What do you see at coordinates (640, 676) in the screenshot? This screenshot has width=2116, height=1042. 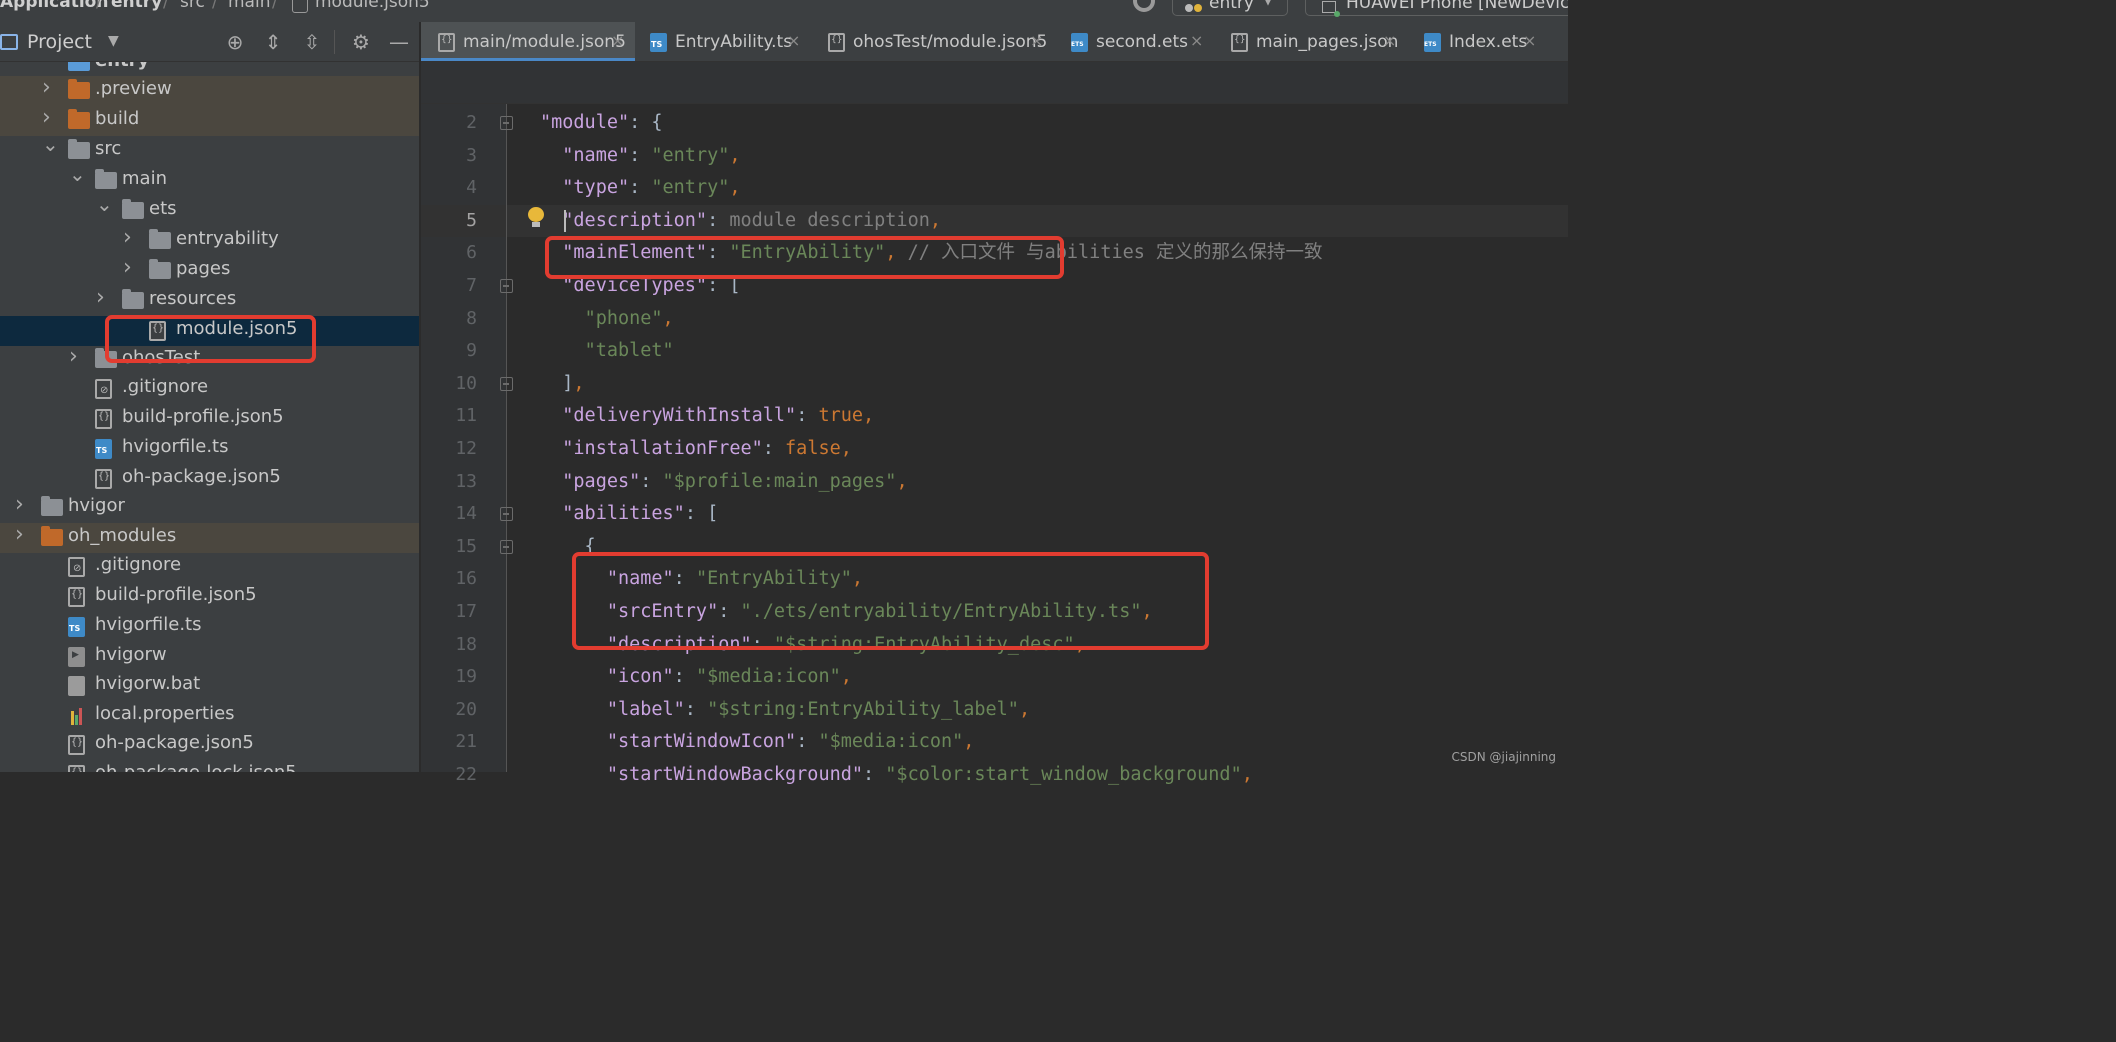 I see `code-token: "icon"` at bounding box center [640, 676].